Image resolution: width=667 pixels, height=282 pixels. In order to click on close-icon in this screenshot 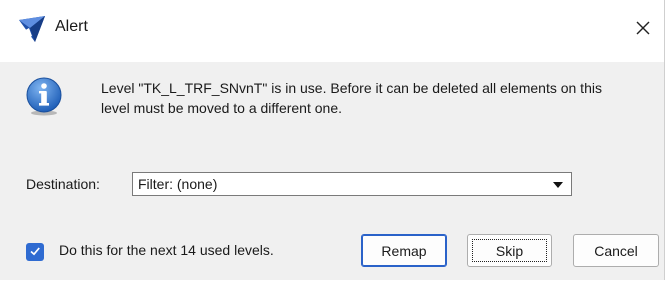, I will do `click(643, 29)`.